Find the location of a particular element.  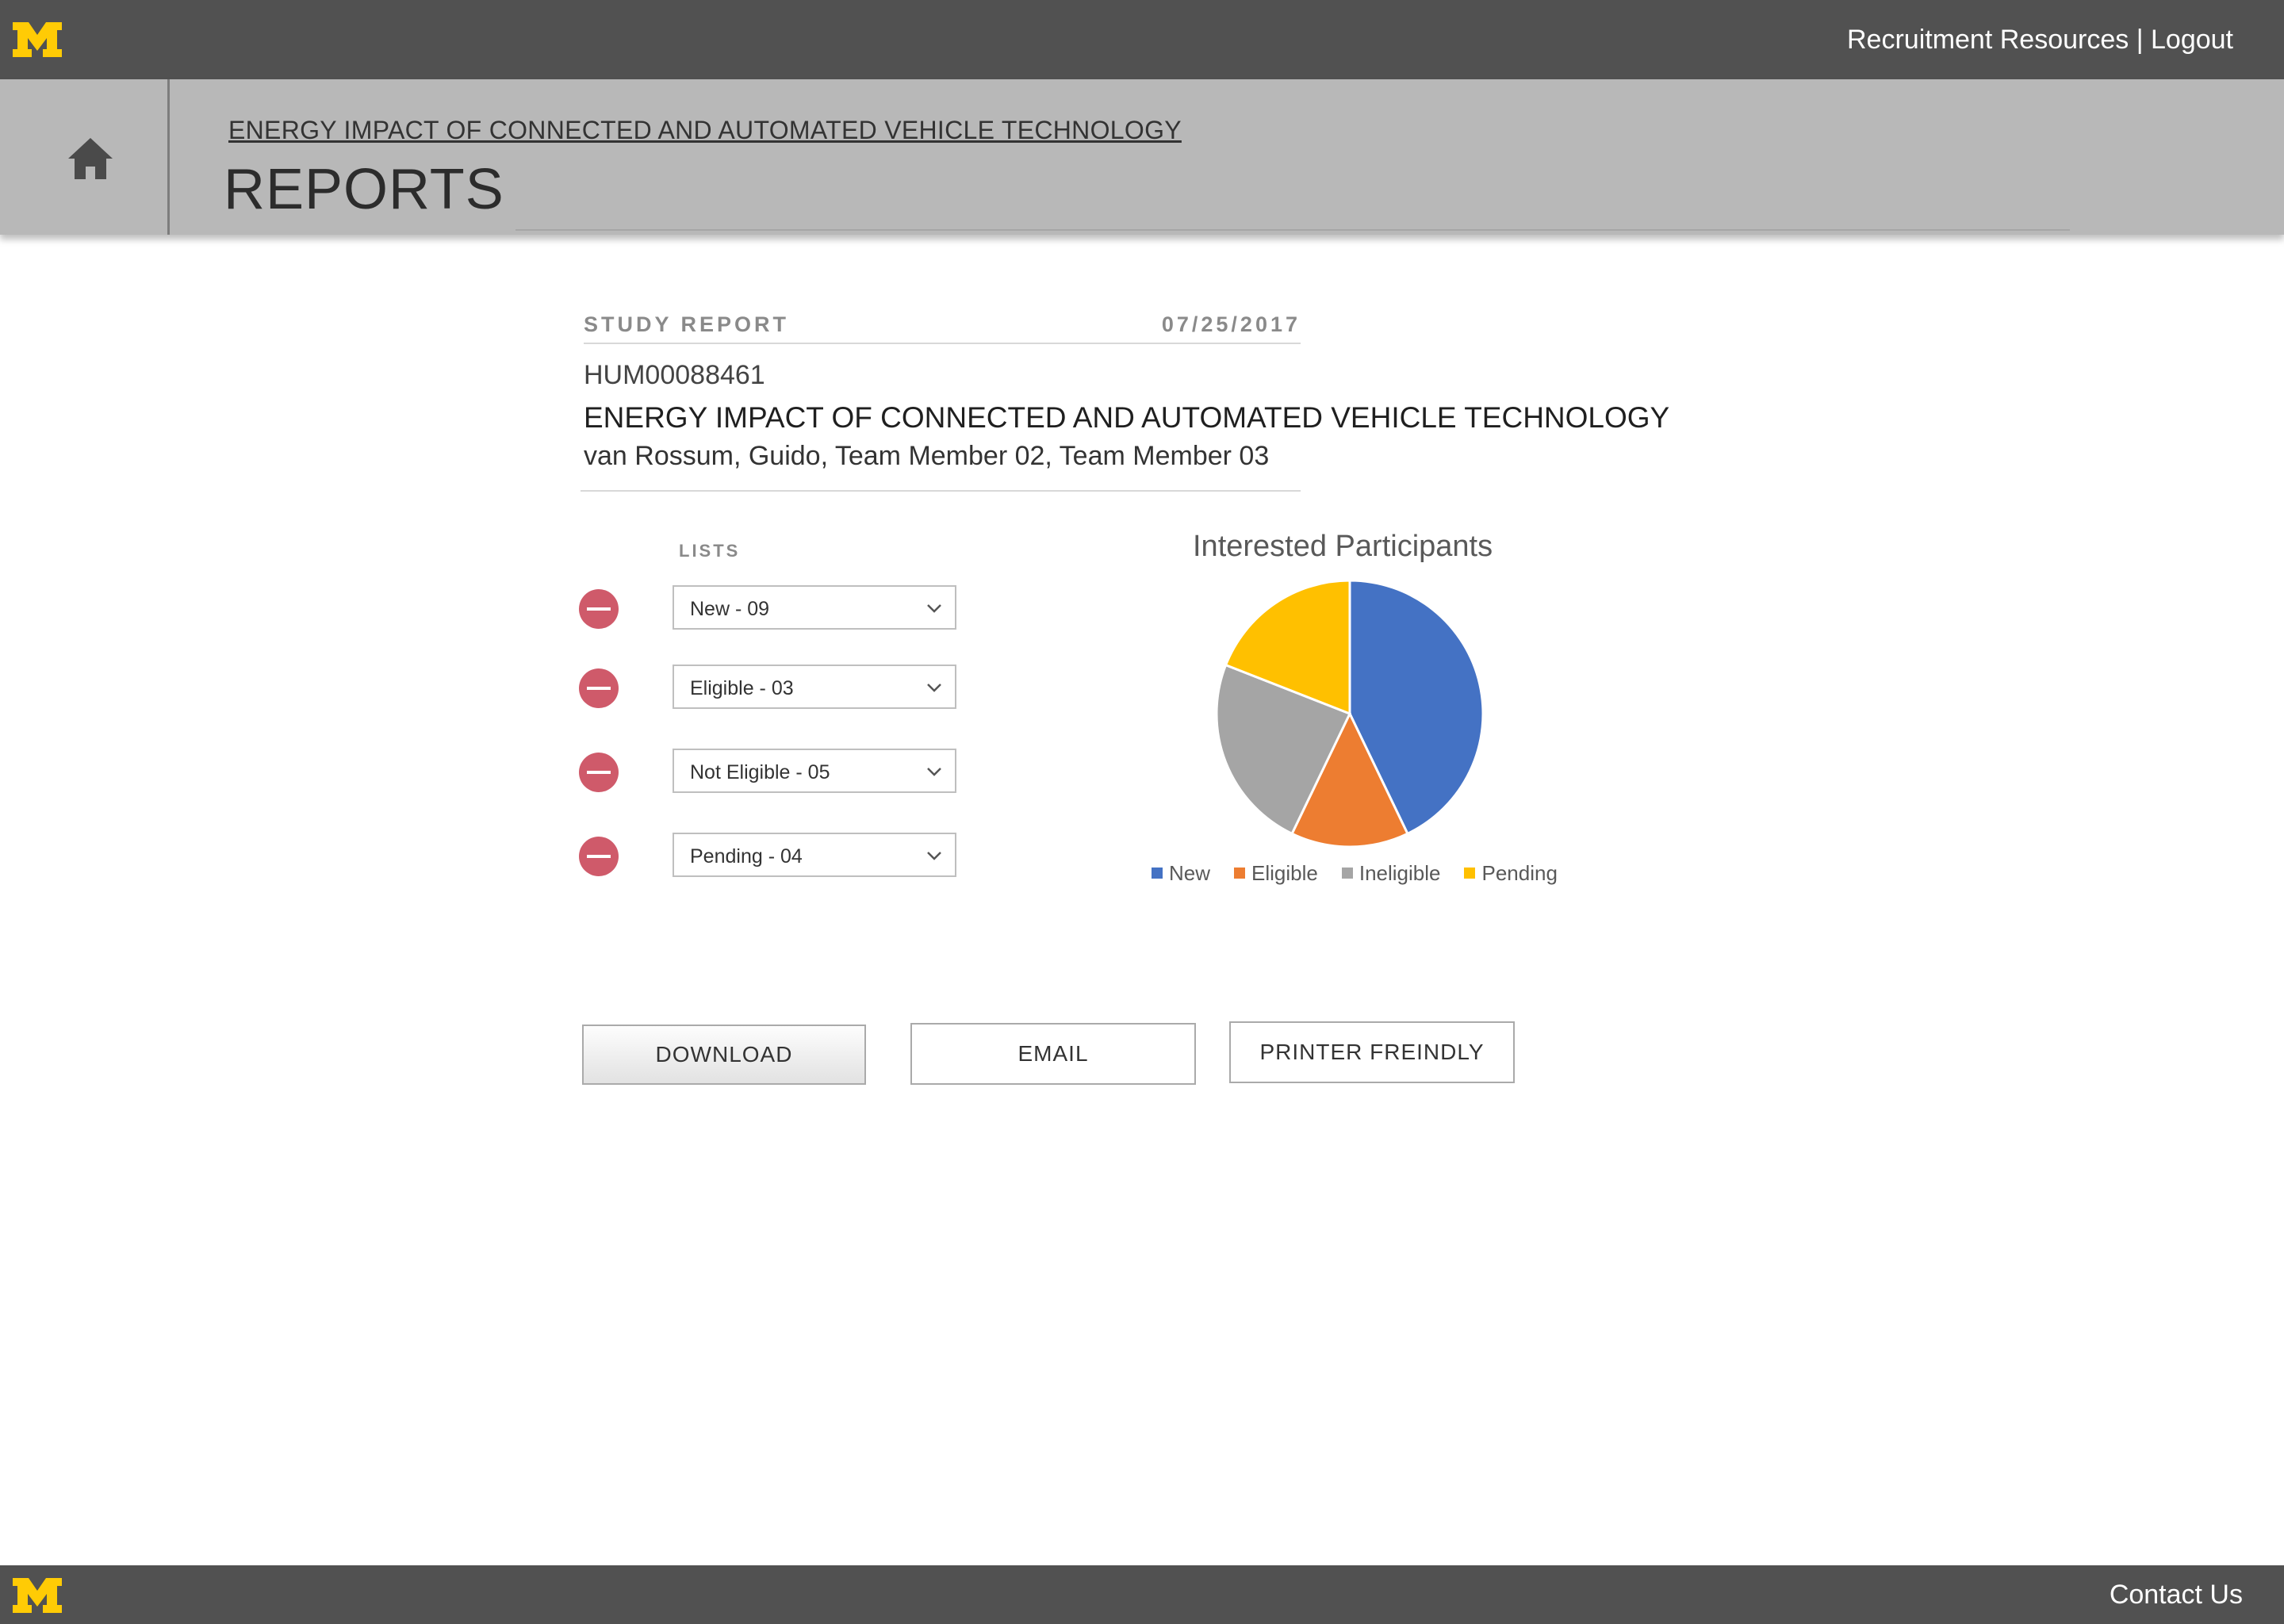

chart-legend: New Eligible Ineligible Pending is located at coordinates (1355, 873).